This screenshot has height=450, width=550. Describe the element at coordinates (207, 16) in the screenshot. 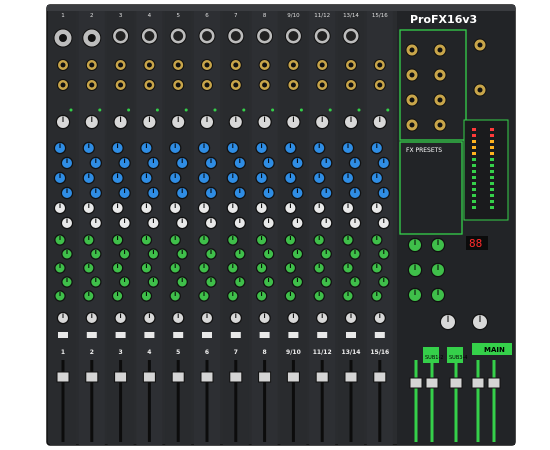

I see `channel-top-label: 6` at that location.